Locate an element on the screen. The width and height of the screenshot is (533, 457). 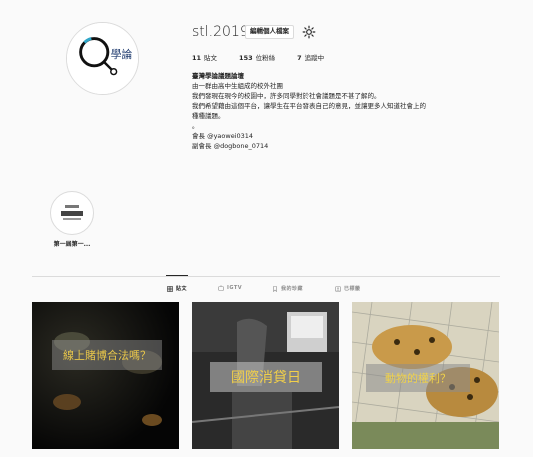
tab-posts-label: 貼文 is located at coordinates (182, 289).